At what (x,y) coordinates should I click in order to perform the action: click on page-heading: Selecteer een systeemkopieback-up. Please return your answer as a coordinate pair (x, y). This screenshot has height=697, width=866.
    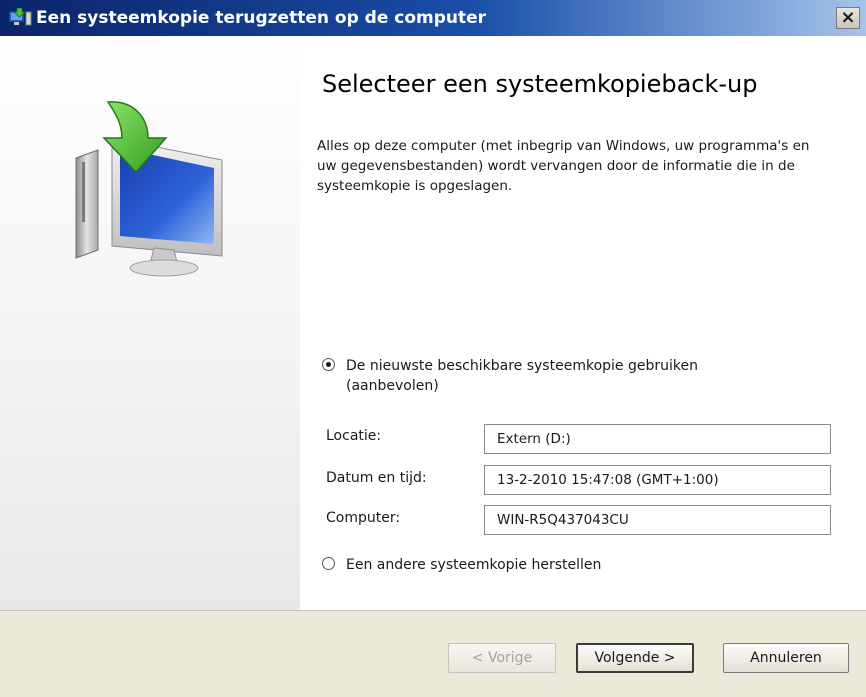
    Looking at the image, I should click on (540, 84).